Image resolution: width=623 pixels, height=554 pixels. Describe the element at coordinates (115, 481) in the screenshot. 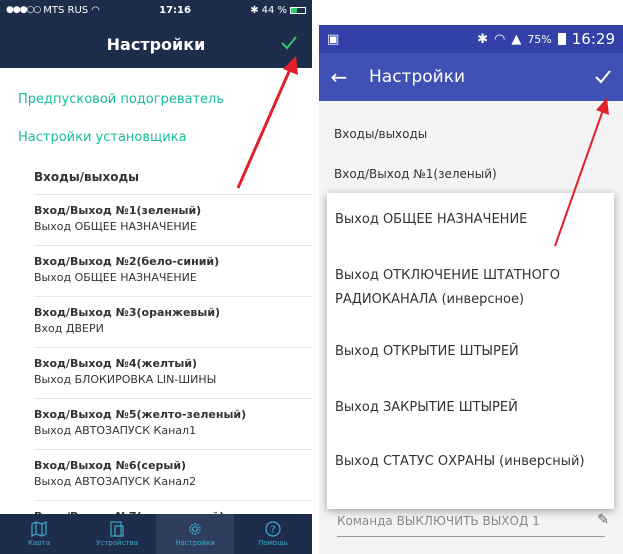

I see `io-item-value: Выход АВТОЗАПУСК Канал2` at that location.